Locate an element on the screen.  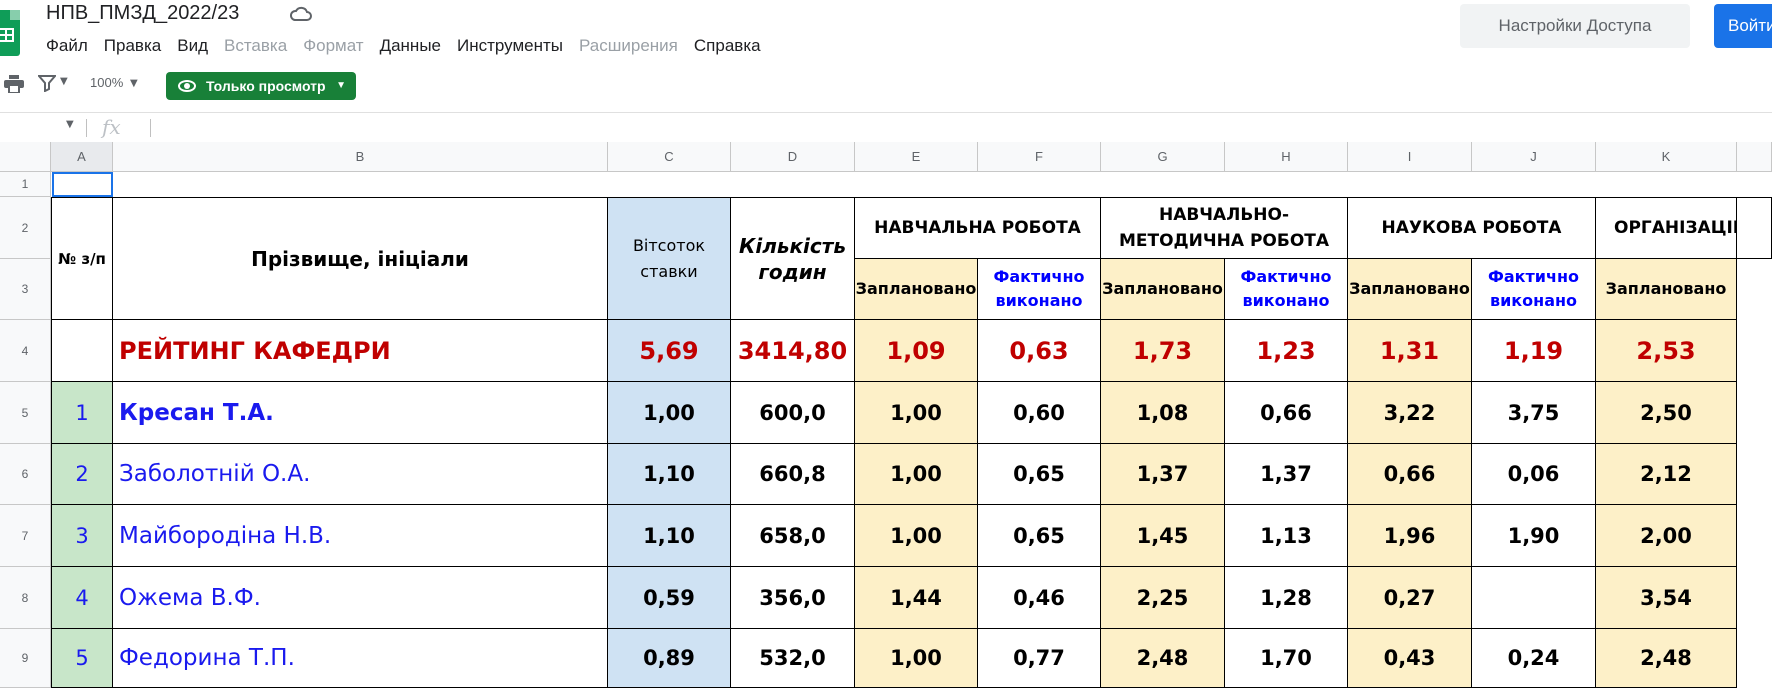
menu-item: Правка is located at coordinates (132, 47).